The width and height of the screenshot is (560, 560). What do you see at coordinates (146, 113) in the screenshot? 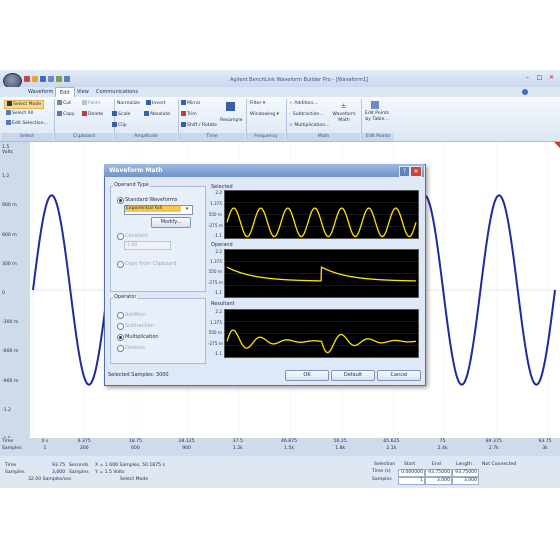
I see `absolute-icon` at bounding box center [146, 113].